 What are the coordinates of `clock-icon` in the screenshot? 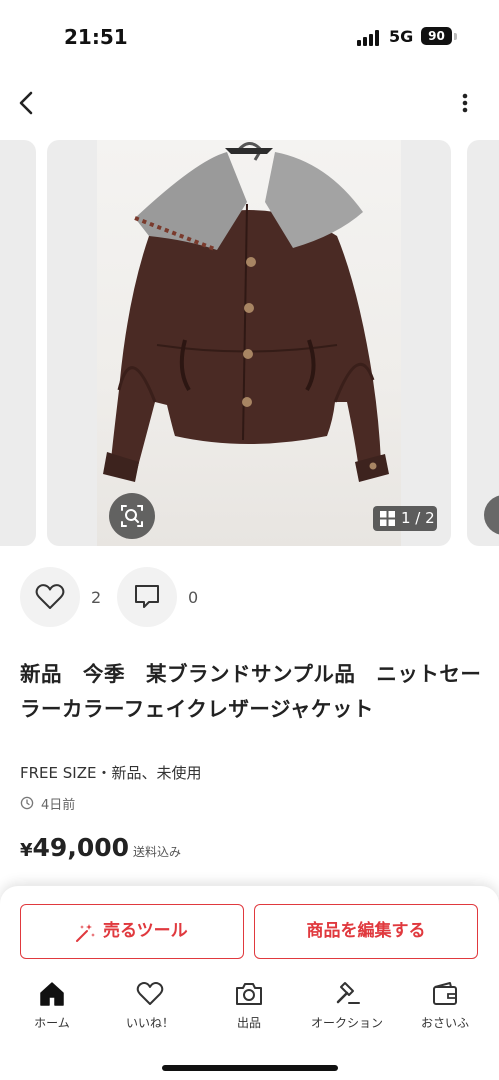 It's located at (27, 803).